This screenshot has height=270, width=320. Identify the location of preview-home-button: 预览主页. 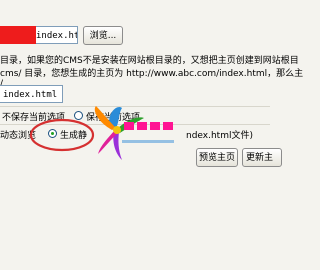
(217, 157).